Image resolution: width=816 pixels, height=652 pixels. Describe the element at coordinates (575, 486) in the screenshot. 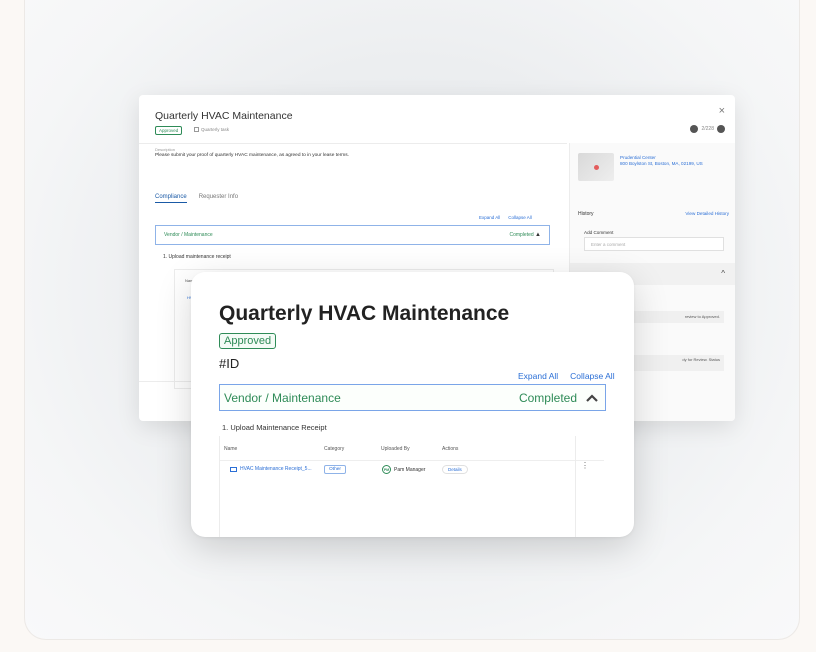

I see `table-right-divider` at that location.